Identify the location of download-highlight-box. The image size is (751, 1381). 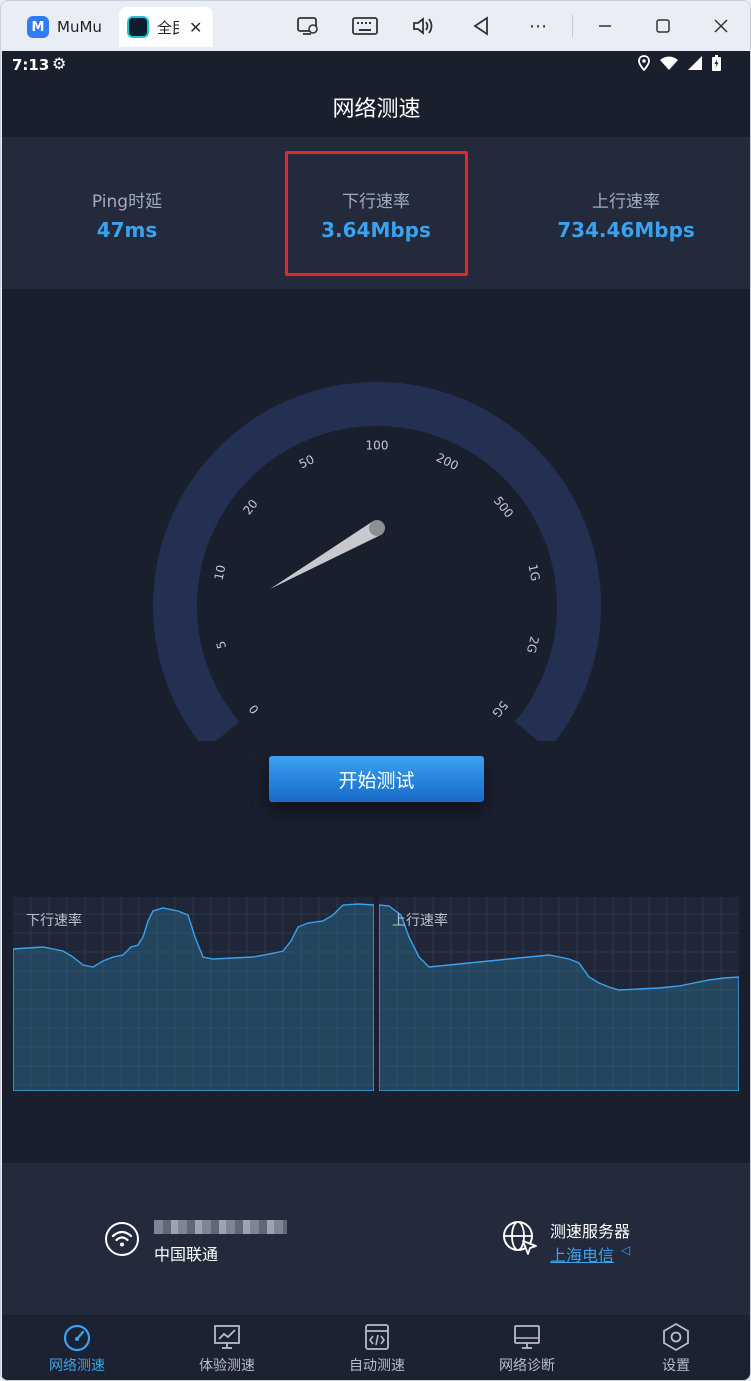
(376, 213).